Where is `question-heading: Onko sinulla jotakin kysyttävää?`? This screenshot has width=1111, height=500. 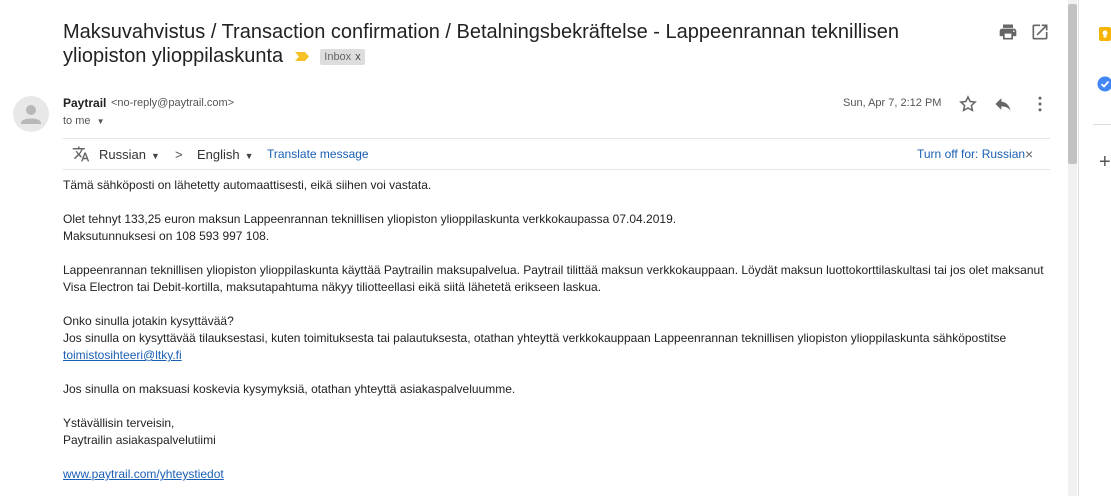 question-heading: Onko sinulla jotakin kysyttävää? is located at coordinates (148, 321).